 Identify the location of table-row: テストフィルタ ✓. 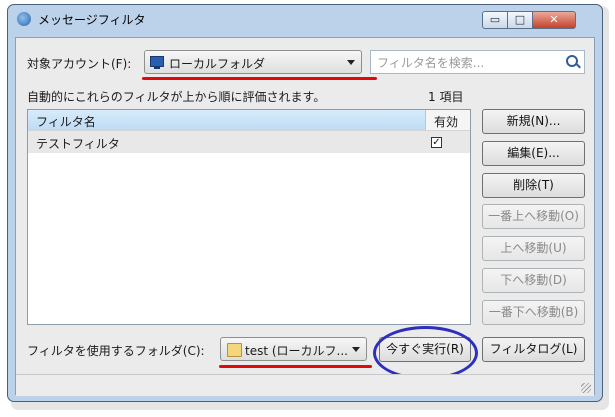
(249, 142).